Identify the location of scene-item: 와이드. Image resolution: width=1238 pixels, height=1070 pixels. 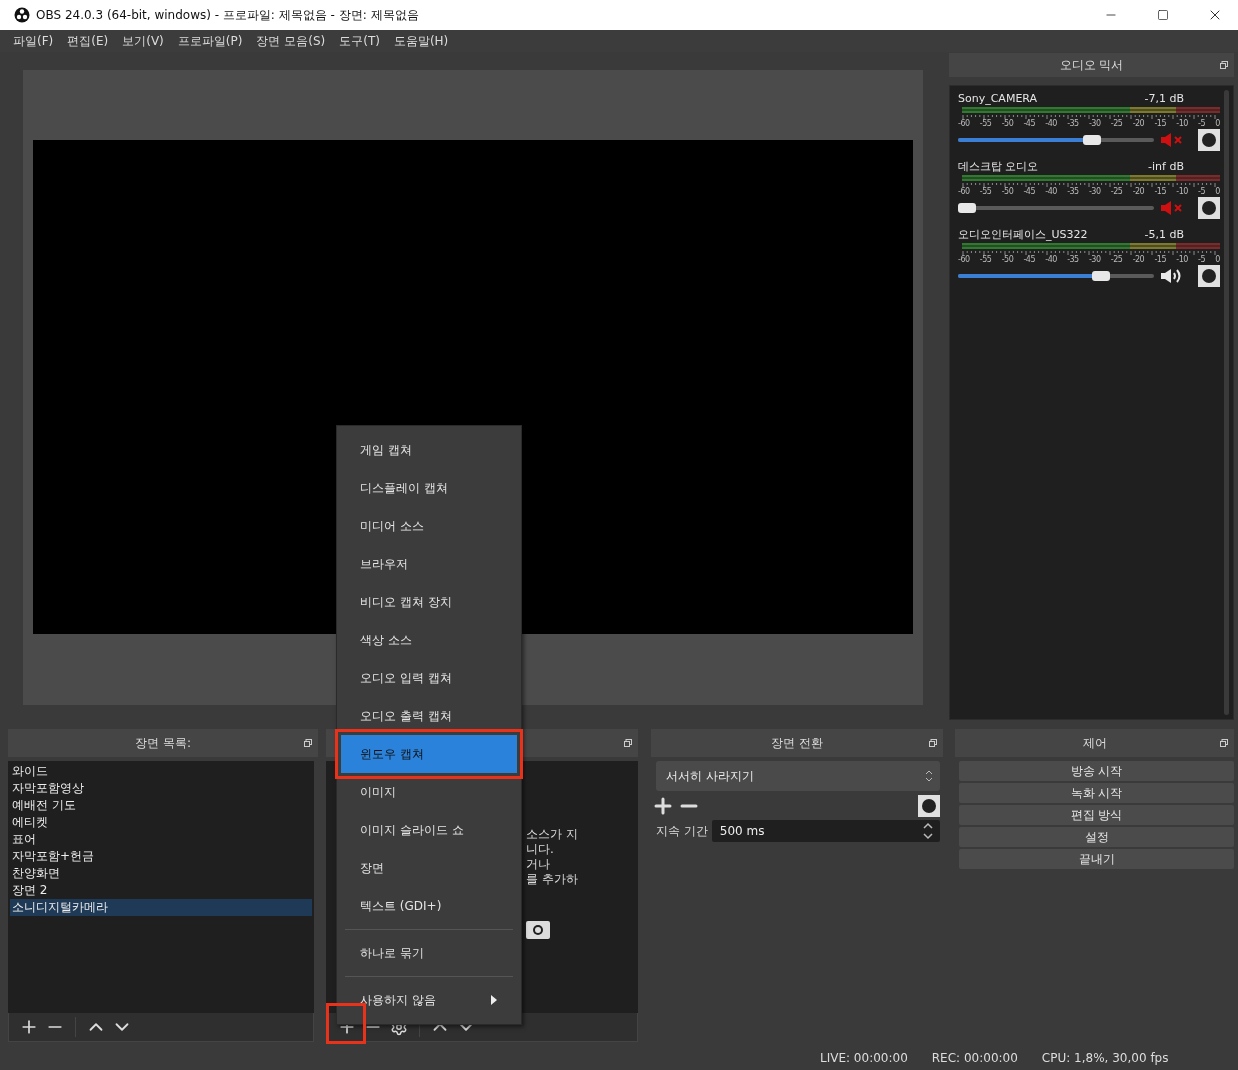
(161, 771).